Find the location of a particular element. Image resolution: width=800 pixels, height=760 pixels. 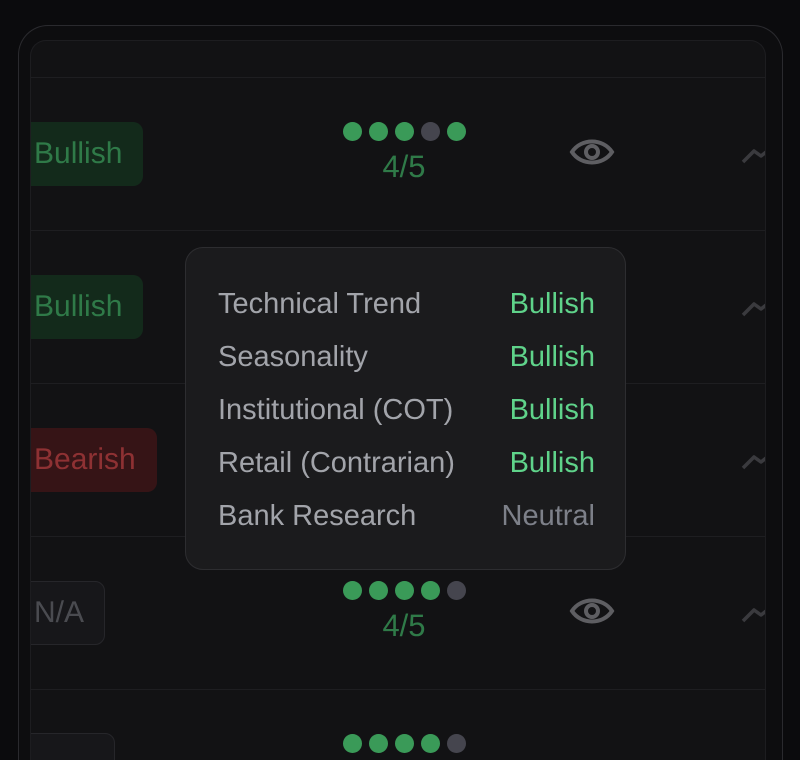

factor-value: Neutral is located at coordinates (548, 516).